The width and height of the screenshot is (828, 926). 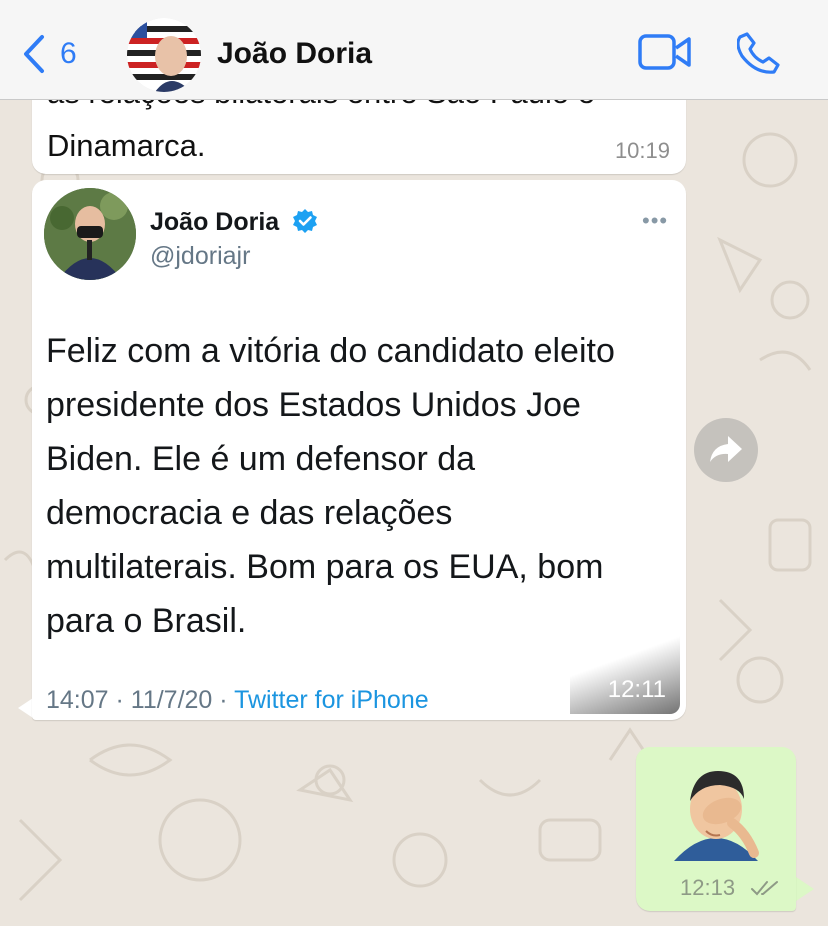 I want to click on voice-call-button, so click(x=758, y=55).